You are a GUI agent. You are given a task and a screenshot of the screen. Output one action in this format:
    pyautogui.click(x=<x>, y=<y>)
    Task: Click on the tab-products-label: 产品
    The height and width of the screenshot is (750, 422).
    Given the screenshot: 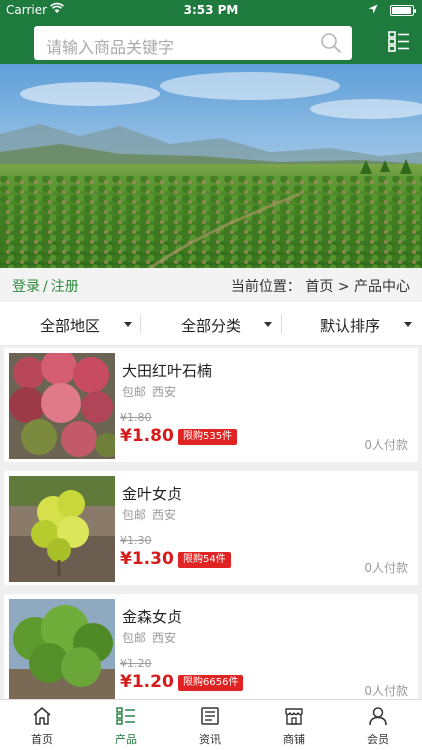 What is the action you would take?
    pyautogui.click(x=126, y=739)
    